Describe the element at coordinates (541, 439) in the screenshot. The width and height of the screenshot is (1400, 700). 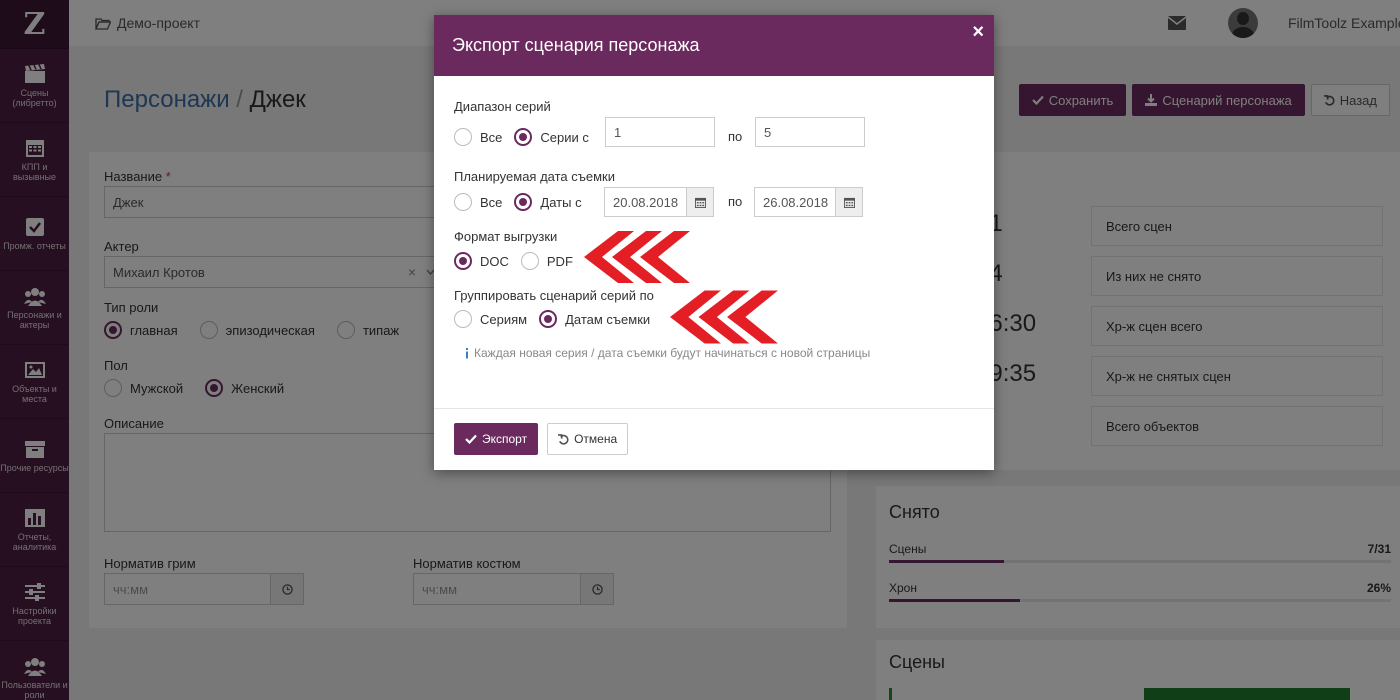
I see `dialog-actions: Экспорт Отмена` at that location.